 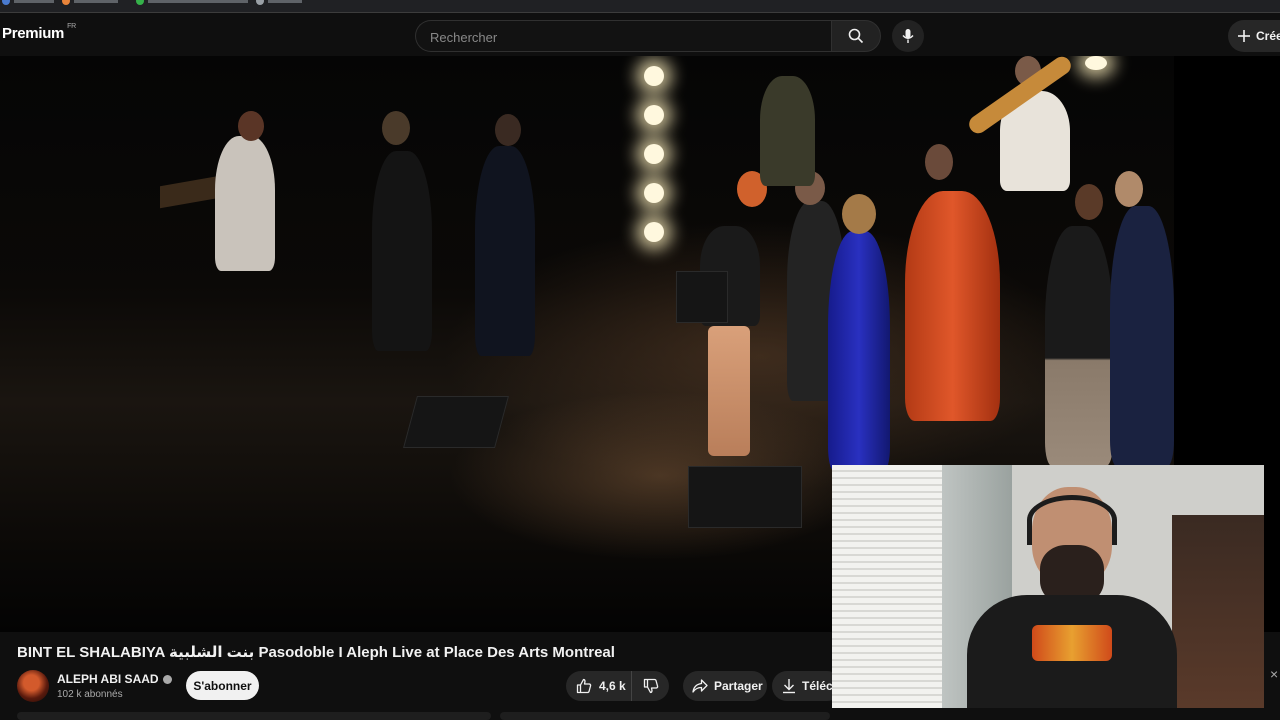 I want to click on window-blinds, so click(x=887, y=586).